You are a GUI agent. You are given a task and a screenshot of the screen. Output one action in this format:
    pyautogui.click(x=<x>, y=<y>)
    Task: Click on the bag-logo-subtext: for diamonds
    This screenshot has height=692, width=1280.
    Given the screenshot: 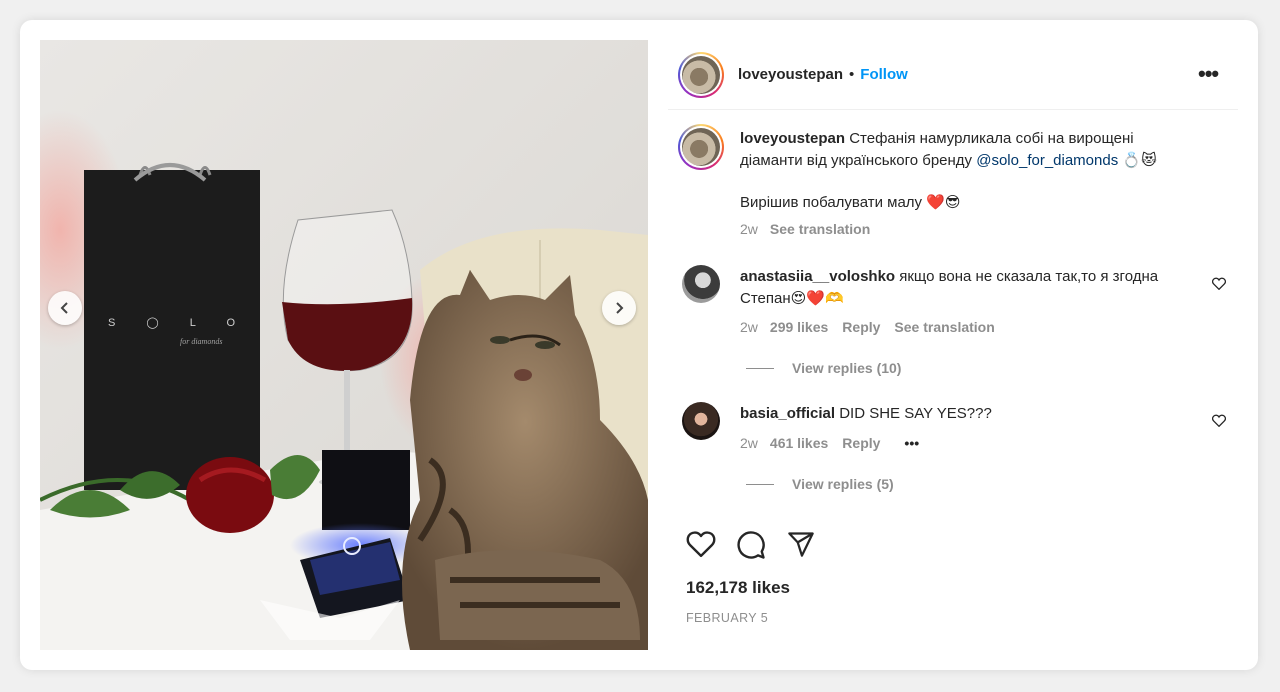 What is the action you would take?
    pyautogui.click(x=201, y=341)
    